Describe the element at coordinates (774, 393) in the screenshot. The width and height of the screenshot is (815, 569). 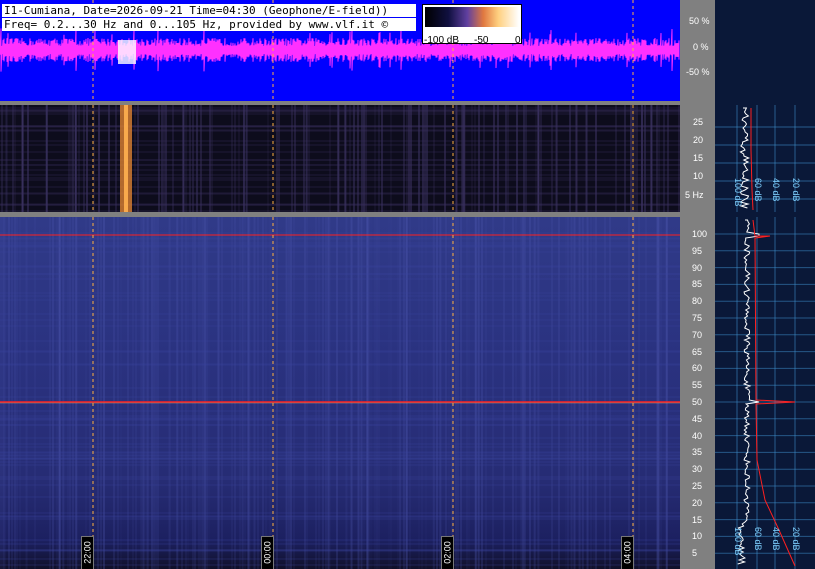
I see `profile-bottom-average` at that location.